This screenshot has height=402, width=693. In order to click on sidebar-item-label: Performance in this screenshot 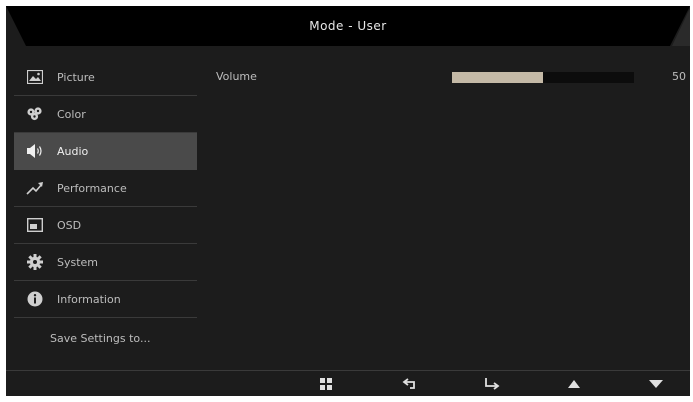, I will do `click(92, 188)`.